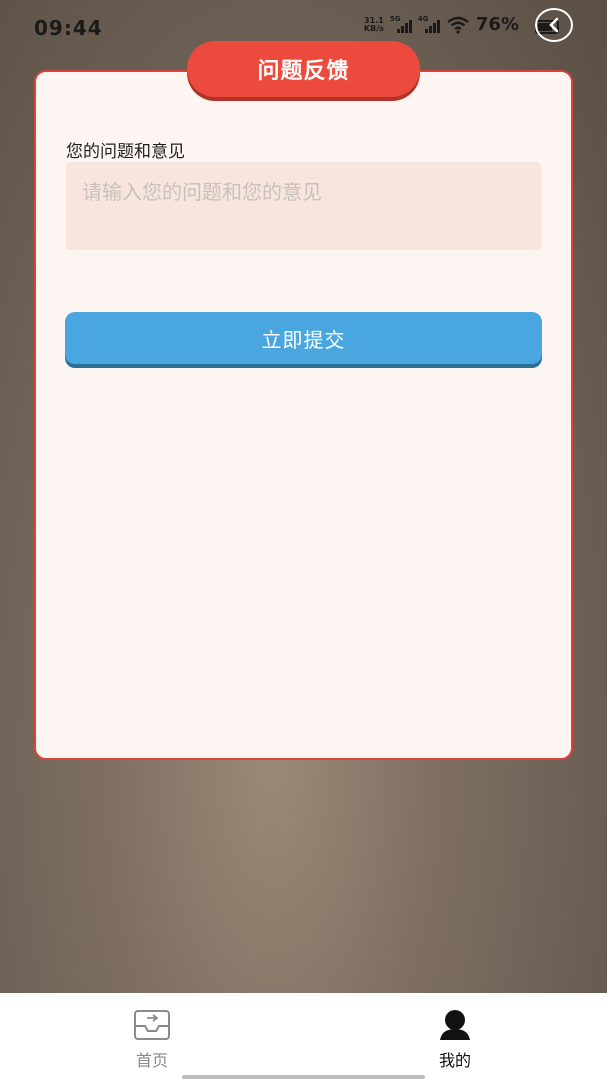  Describe the element at coordinates (303, 1036) in the screenshot. I see `bottom-nav: 首页 我的` at that location.